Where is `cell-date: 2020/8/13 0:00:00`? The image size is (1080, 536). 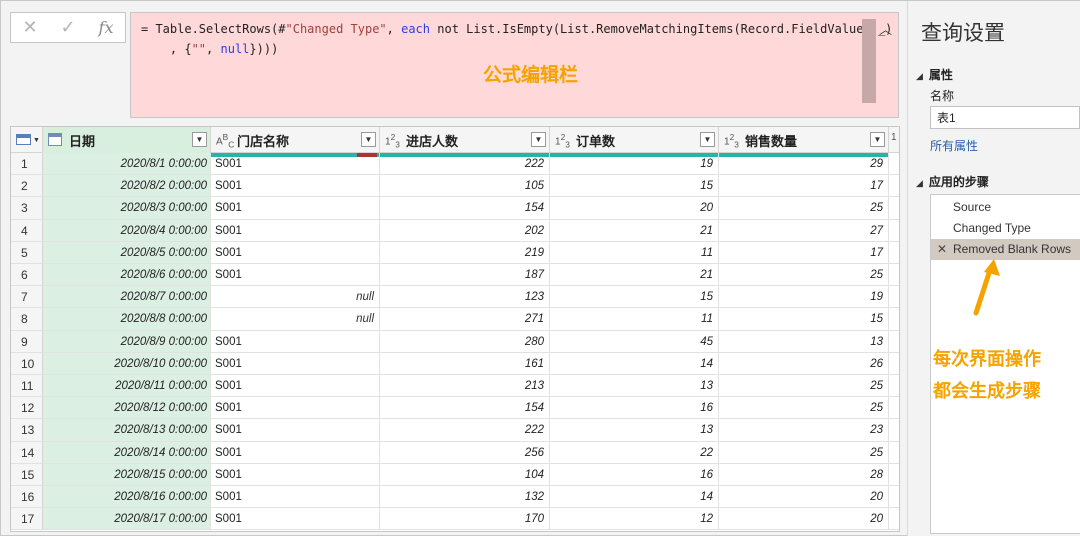 cell-date: 2020/8/13 0:00:00 is located at coordinates (127, 430).